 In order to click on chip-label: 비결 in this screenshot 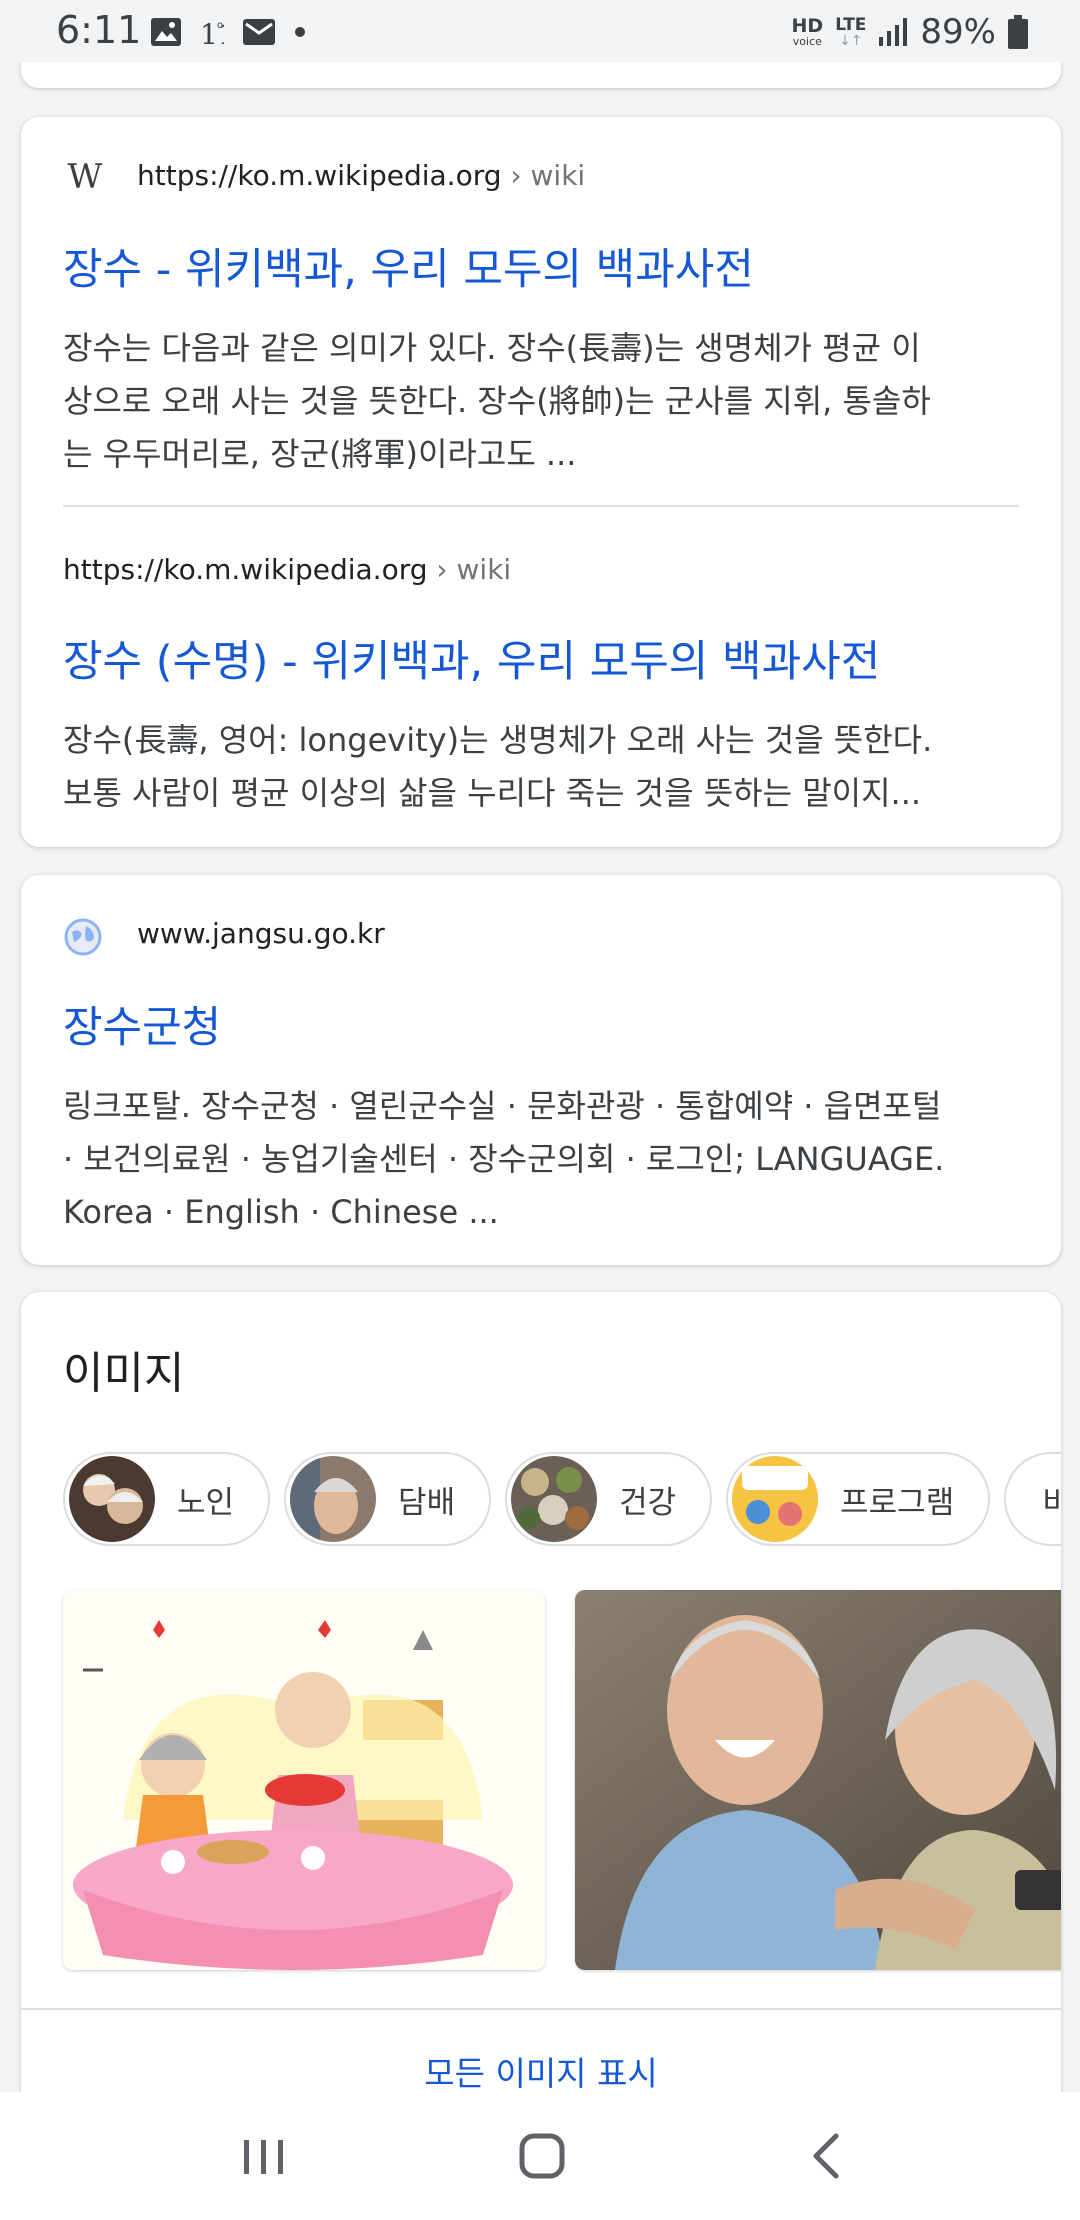, I will do `click(1051, 1502)`.